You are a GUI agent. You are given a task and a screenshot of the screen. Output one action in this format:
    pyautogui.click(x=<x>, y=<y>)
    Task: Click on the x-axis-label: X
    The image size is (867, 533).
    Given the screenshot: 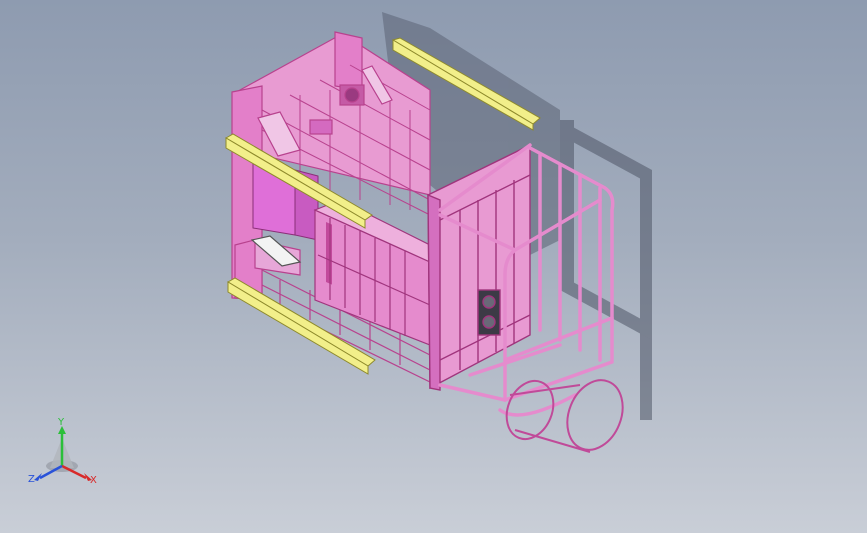 What is the action you would take?
    pyautogui.click(x=93, y=480)
    